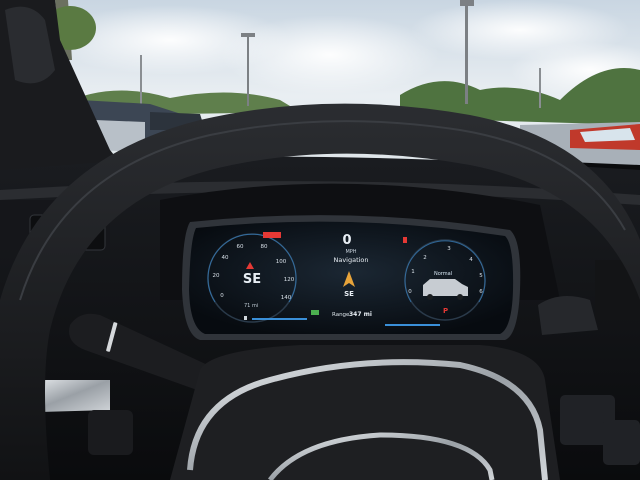 This screenshot has width=640, height=480. What do you see at coordinates (481, 276) in the screenshot?
I see `tach-tick: 5` at bounding box center [481, 276].